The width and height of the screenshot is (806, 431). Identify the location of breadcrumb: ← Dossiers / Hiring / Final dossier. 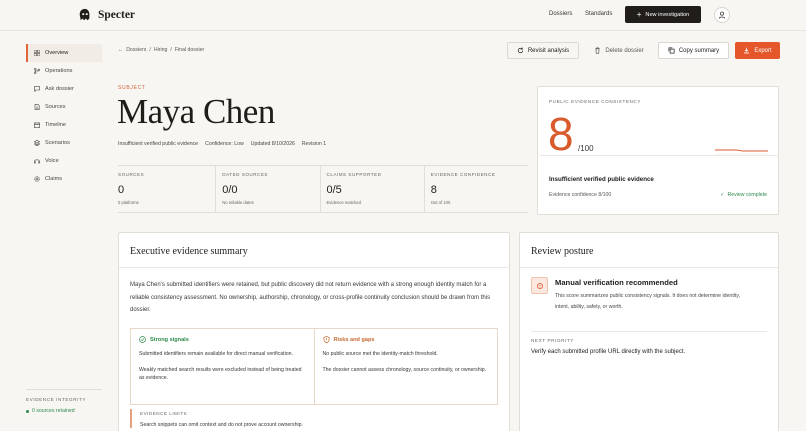
(161, 50).